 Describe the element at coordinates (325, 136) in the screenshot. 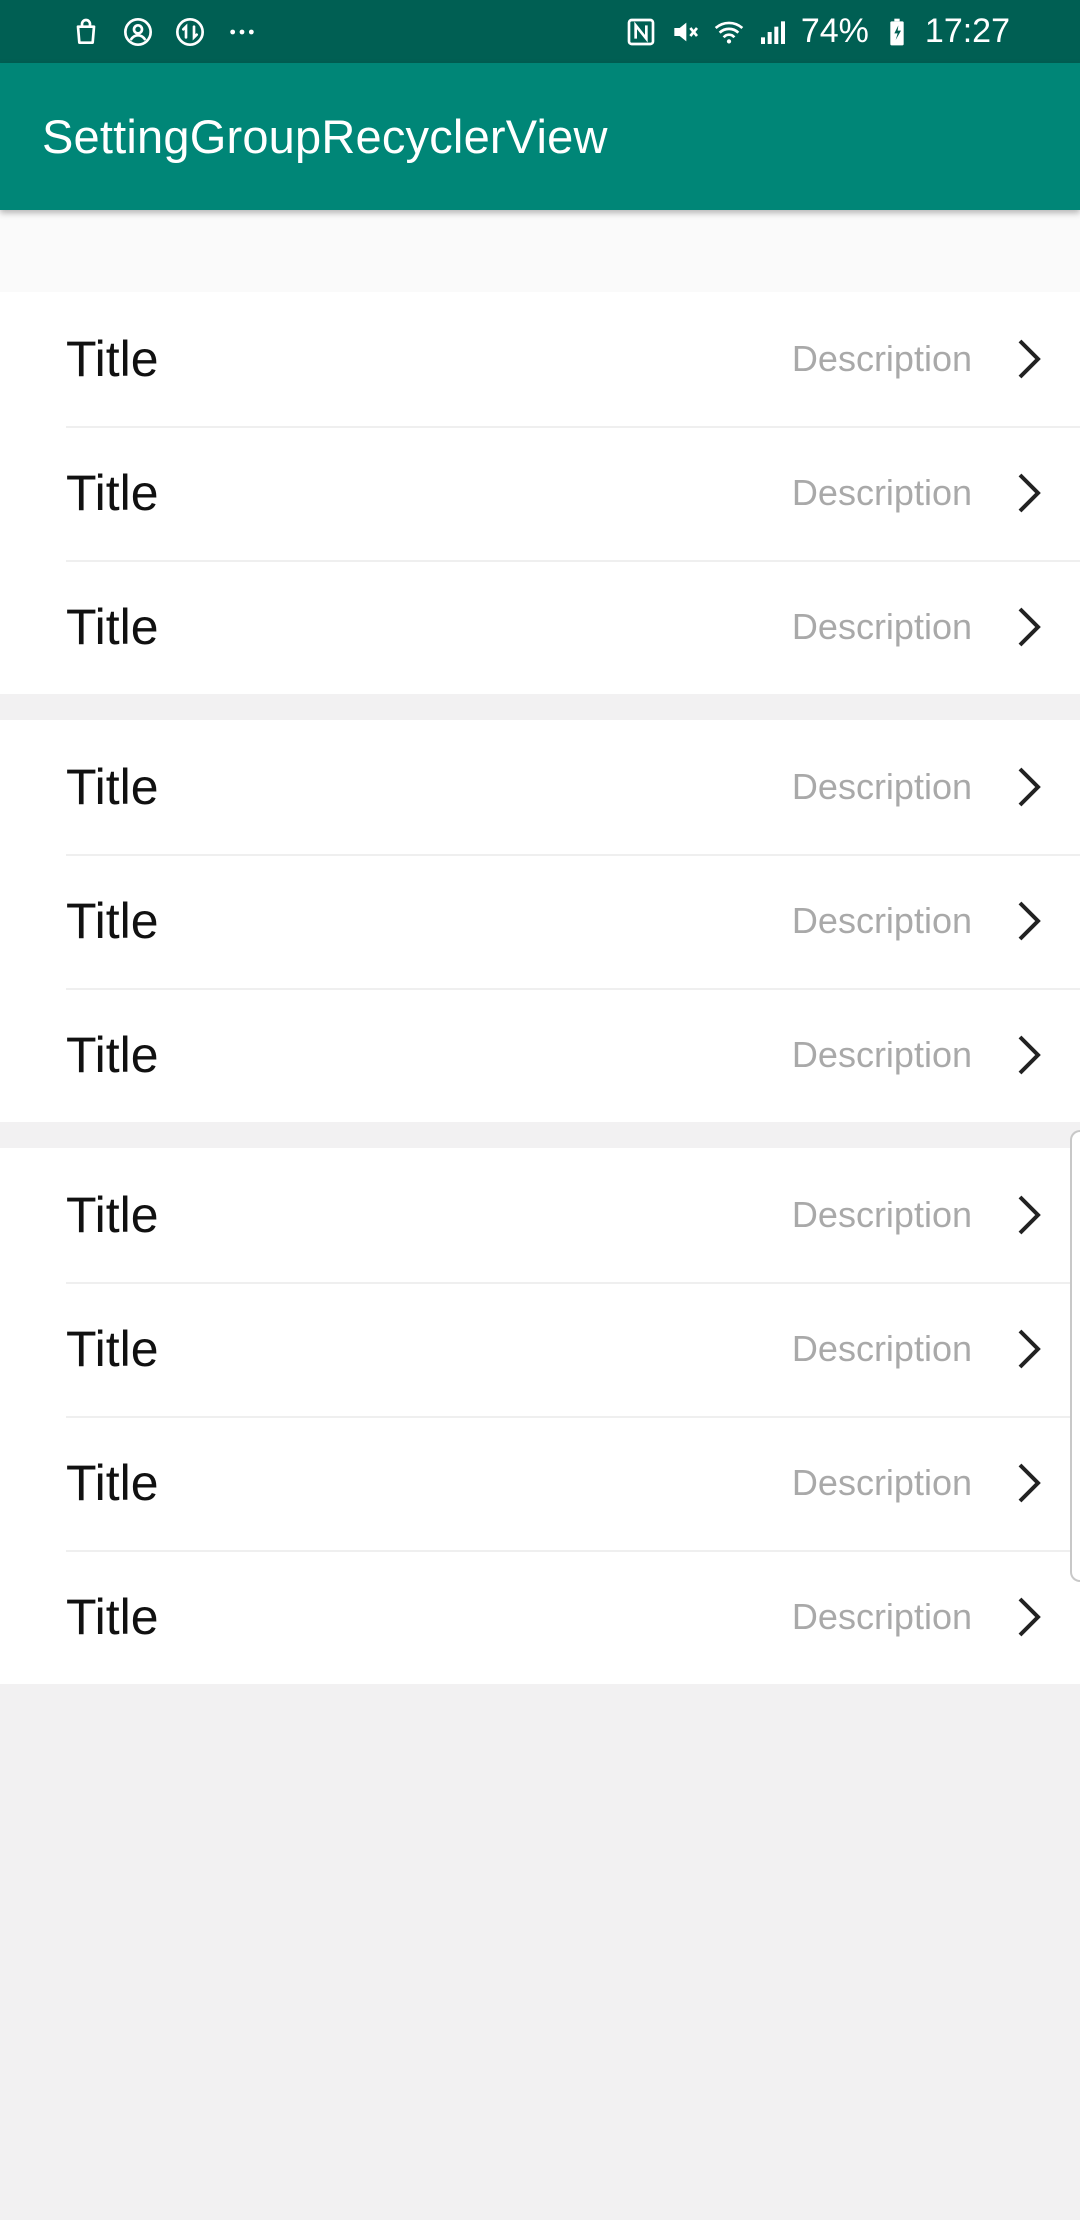

I see `app-title: SettingGroupRecyclerView` at that location.